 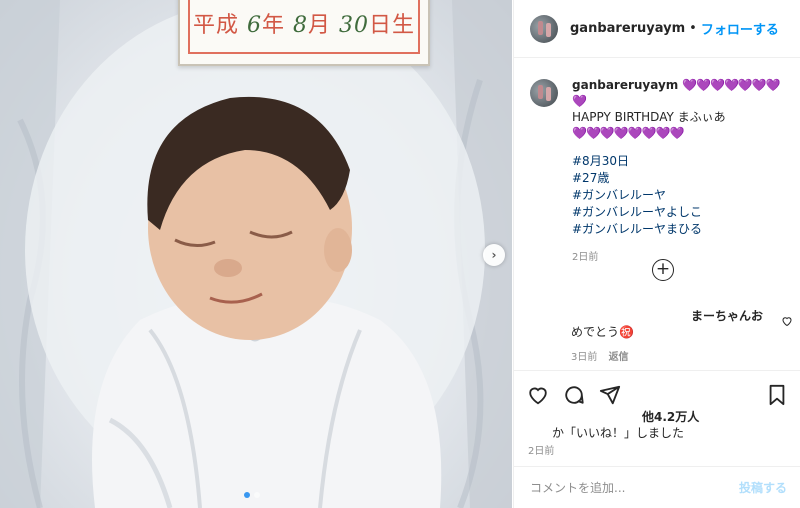 I want to click on comment-icon, so click(x=574, y=395).